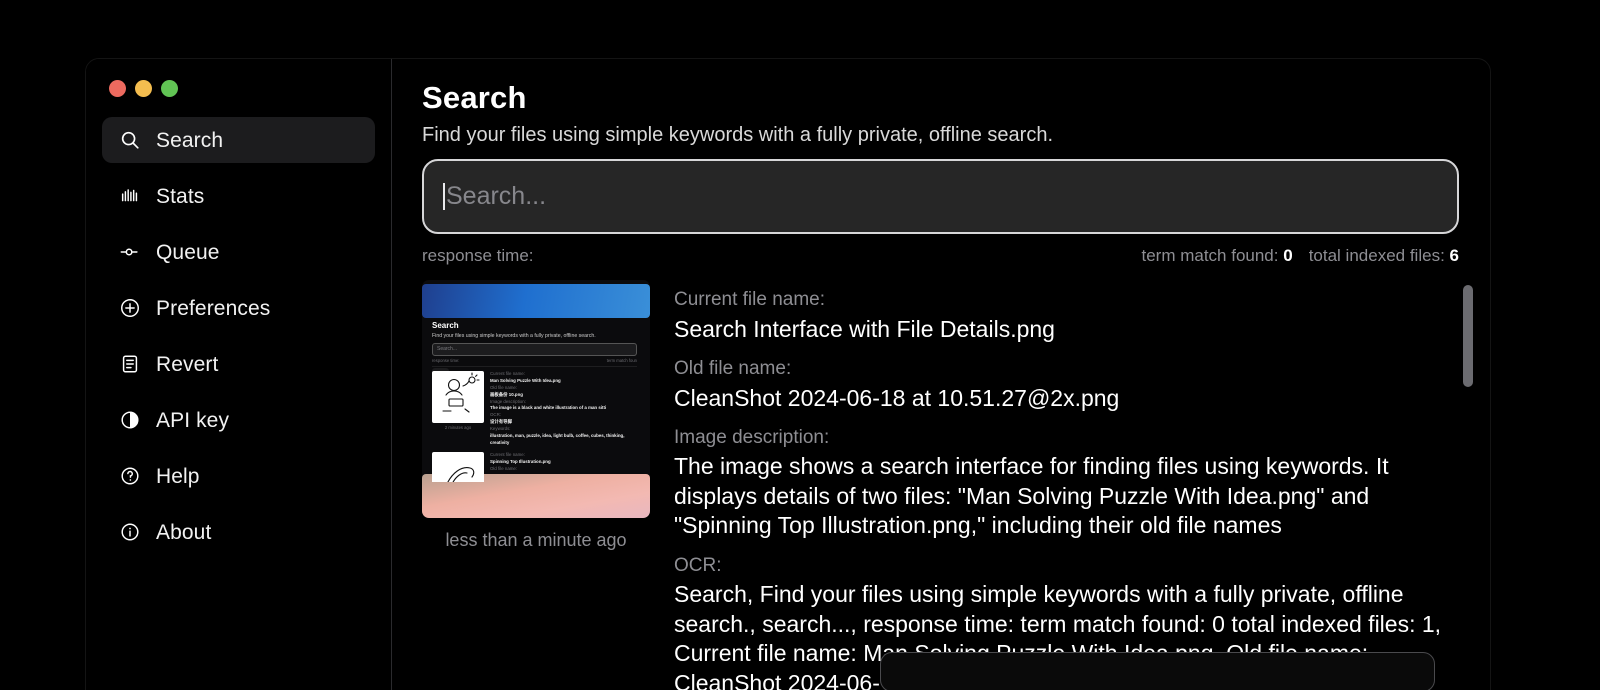 Image resolution: width=1600 pixels, height=690 pixels. I want to click on term-match-value: 0, so click(1288, 256).